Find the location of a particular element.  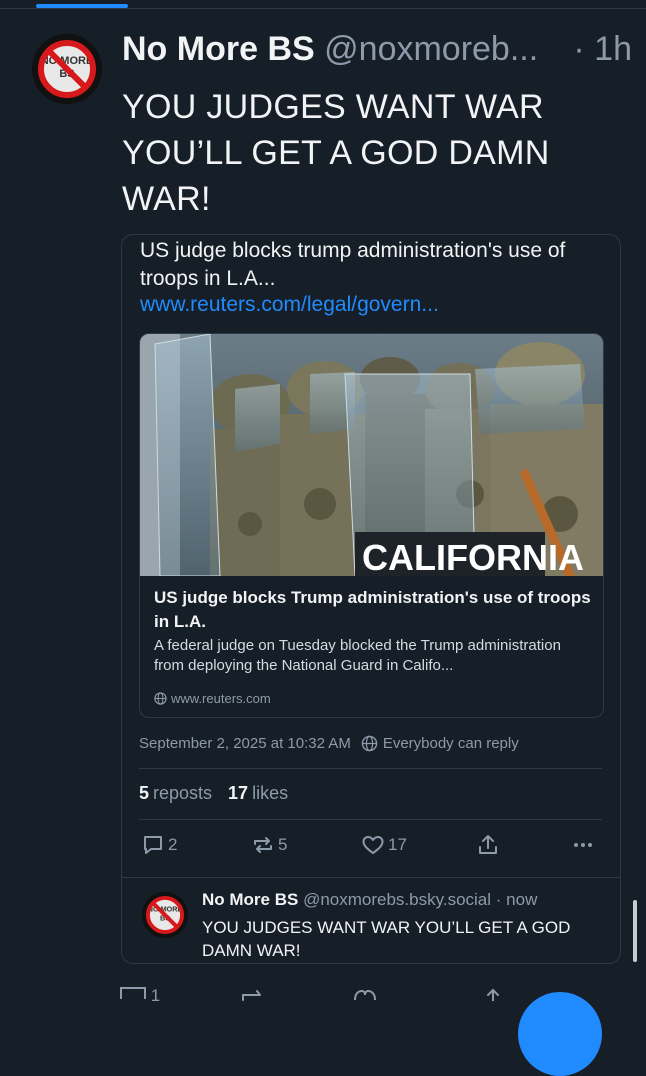

more-options-button is located at coordinates (583, 845).